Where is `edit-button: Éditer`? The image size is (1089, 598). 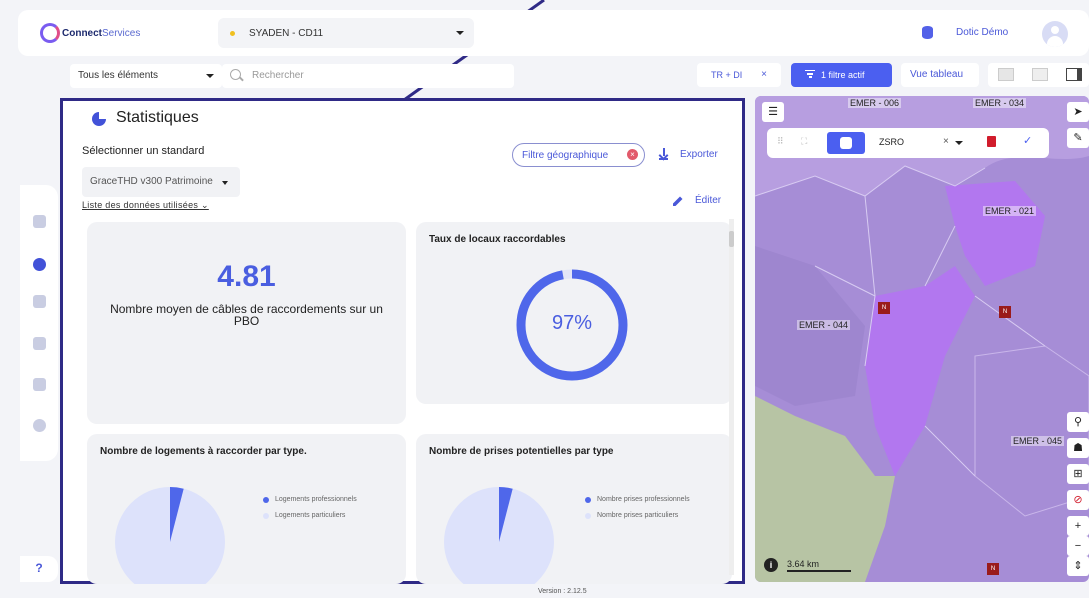
edit-button: Éditer is located at coordinates (708, 200).